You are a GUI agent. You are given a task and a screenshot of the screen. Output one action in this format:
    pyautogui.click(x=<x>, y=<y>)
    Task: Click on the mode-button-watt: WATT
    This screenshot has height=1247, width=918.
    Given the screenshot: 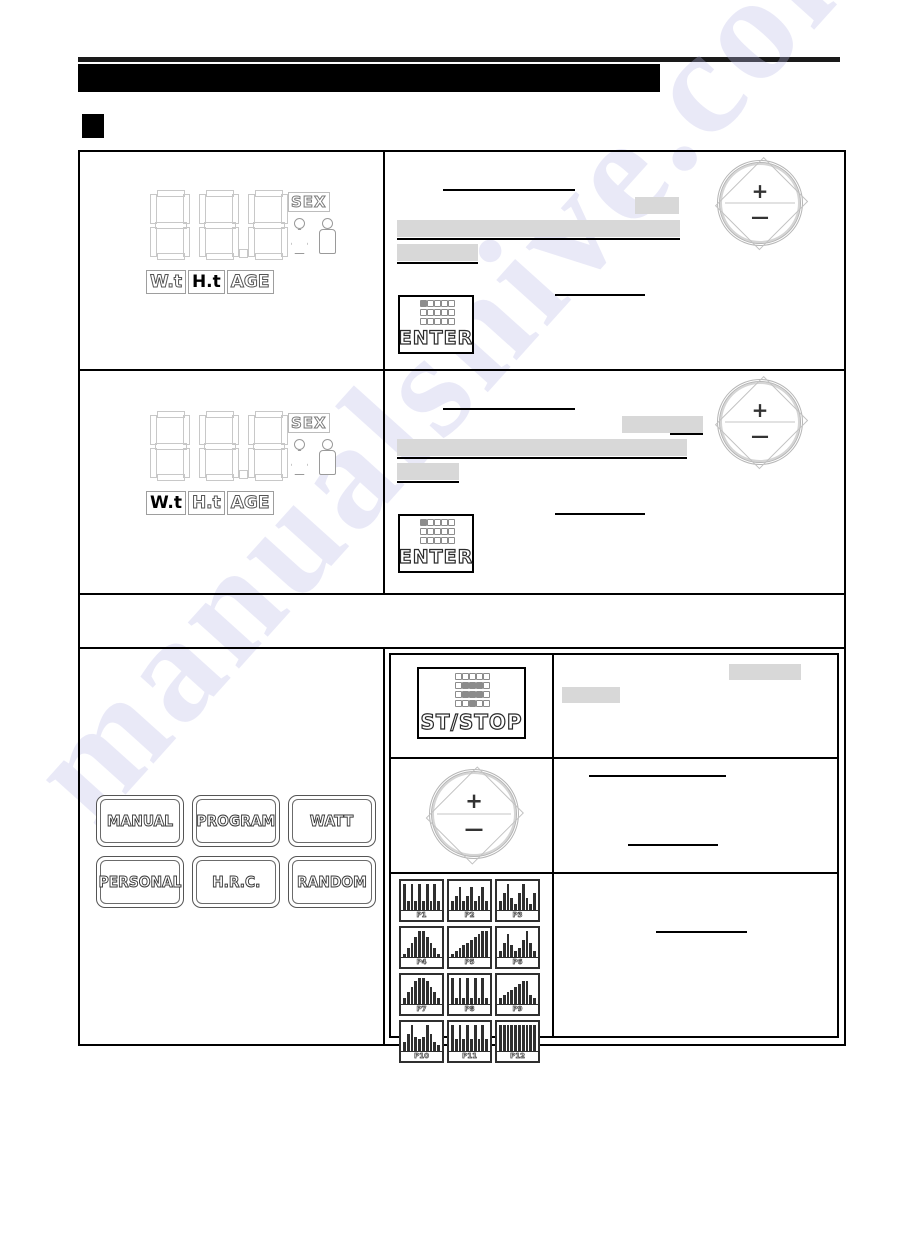 What is the action you would take?
    pyautogui.click(x=332, y=821)
    